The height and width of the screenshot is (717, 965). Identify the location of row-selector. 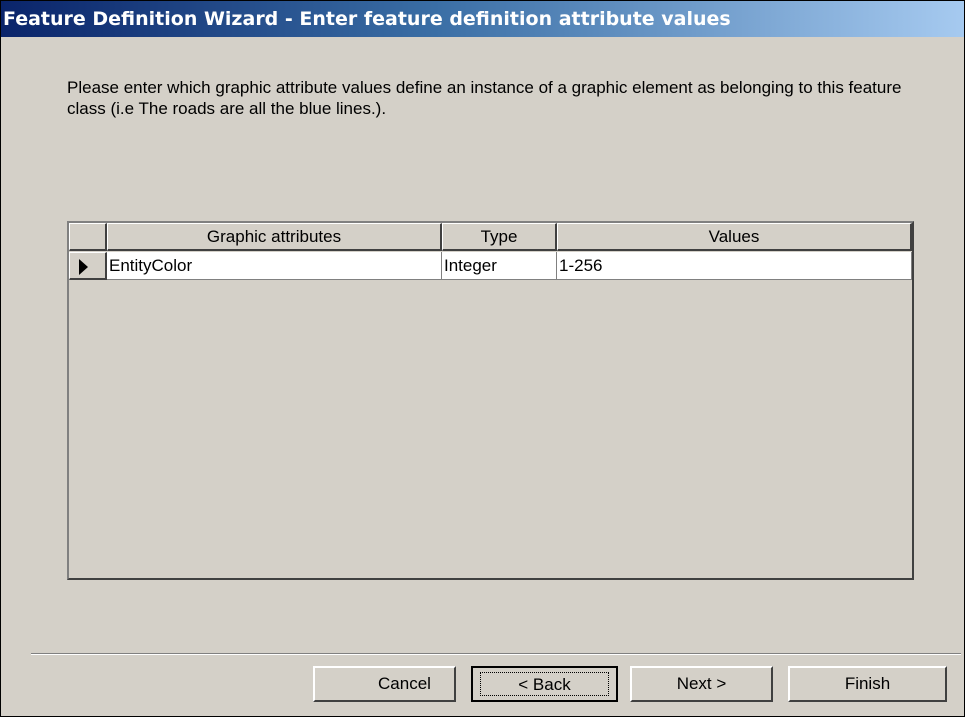
(88, 266).